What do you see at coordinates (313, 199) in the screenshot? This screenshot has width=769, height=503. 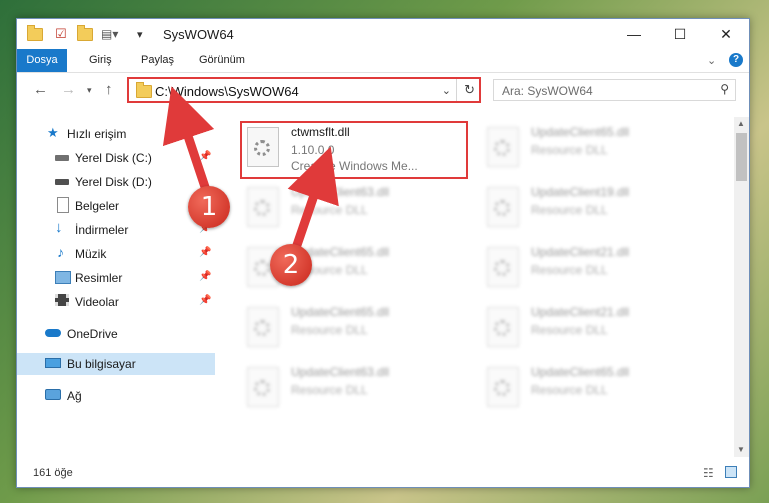 I see `arrow-to-file` at bounding box center [313, 199].